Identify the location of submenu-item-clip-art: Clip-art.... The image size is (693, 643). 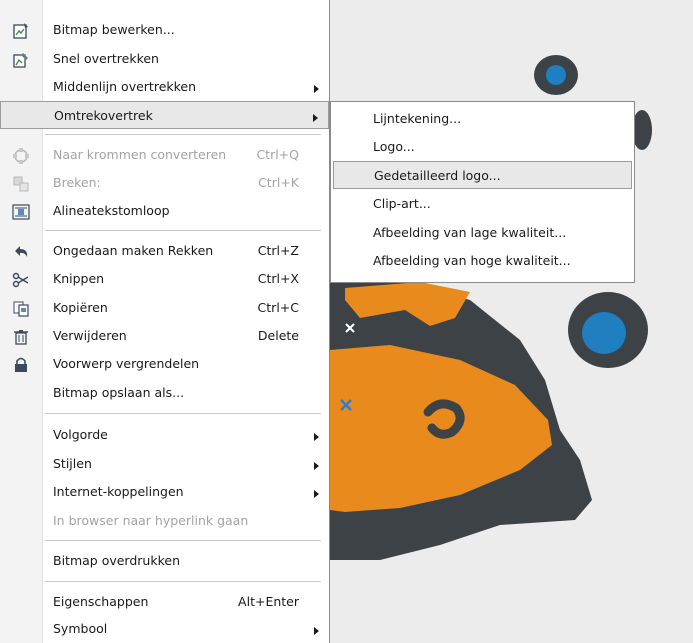
(482, 204).